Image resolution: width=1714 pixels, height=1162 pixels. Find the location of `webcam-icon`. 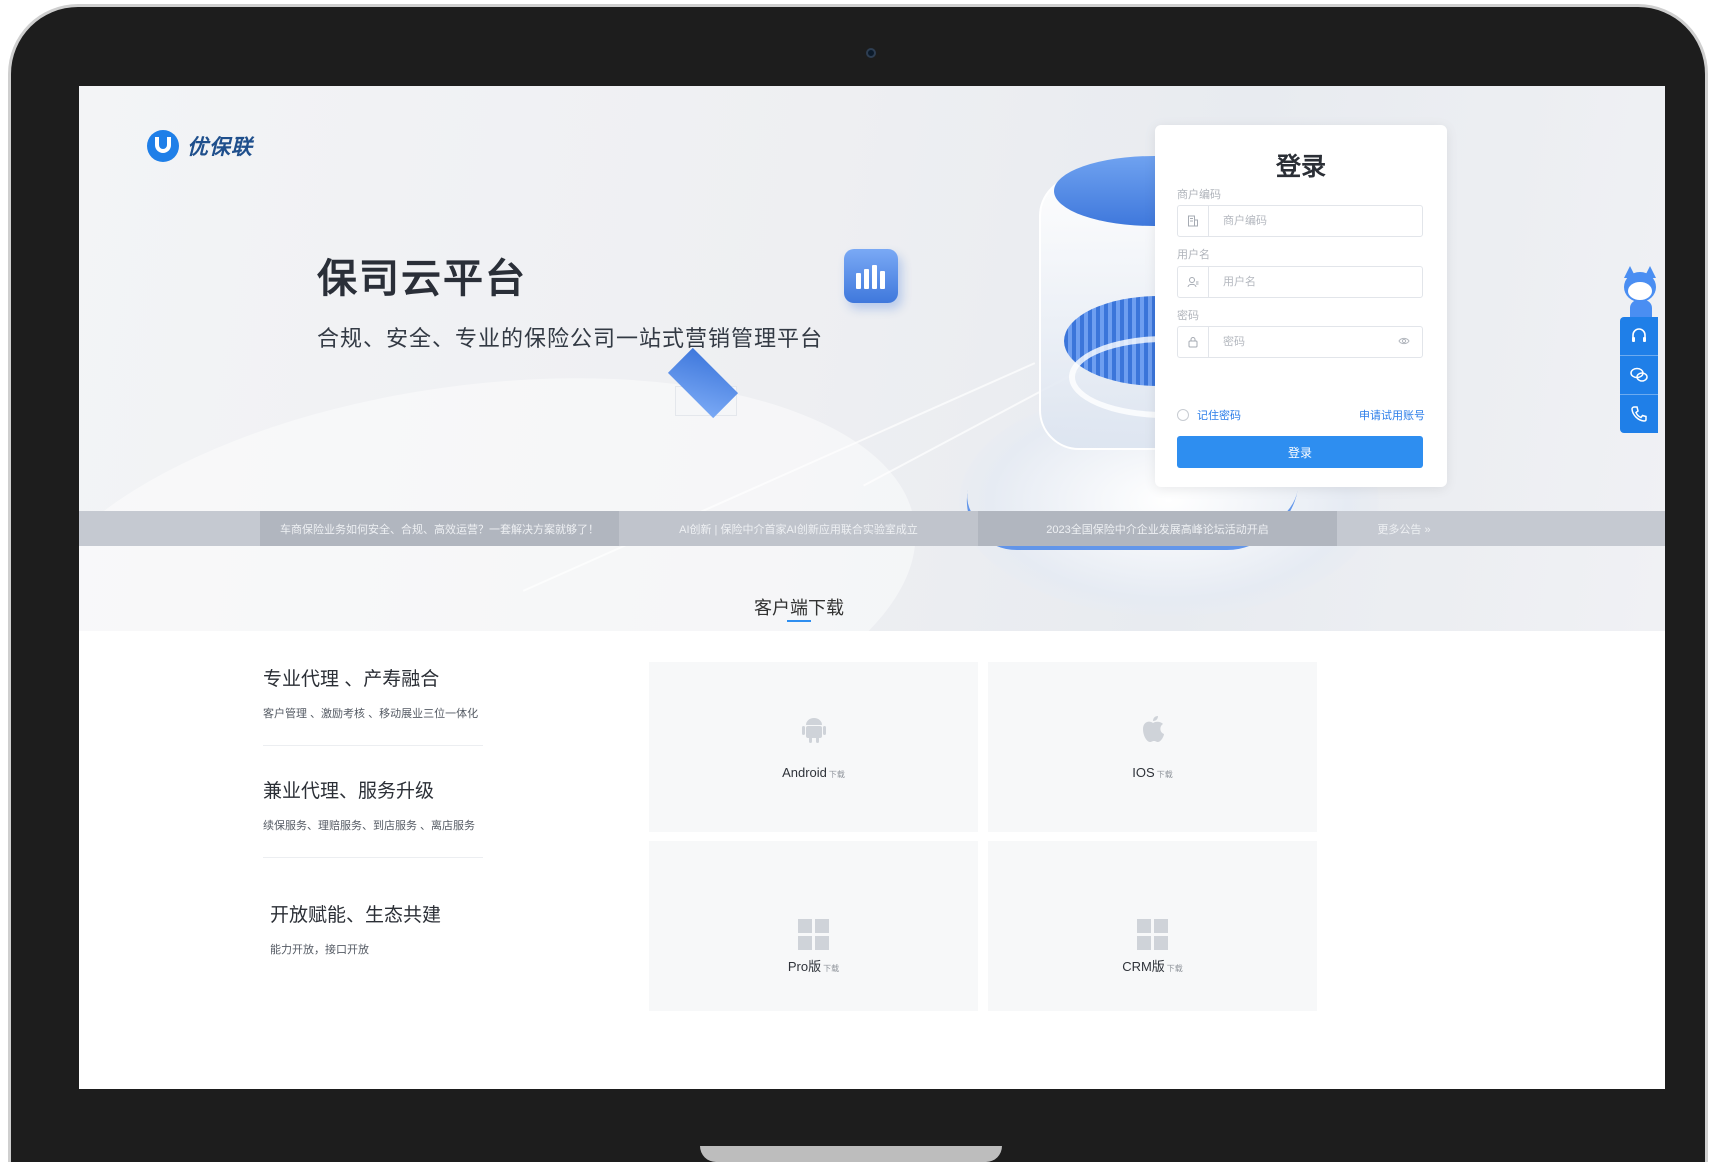

webcam-icon is located at coordinates (871, 53).